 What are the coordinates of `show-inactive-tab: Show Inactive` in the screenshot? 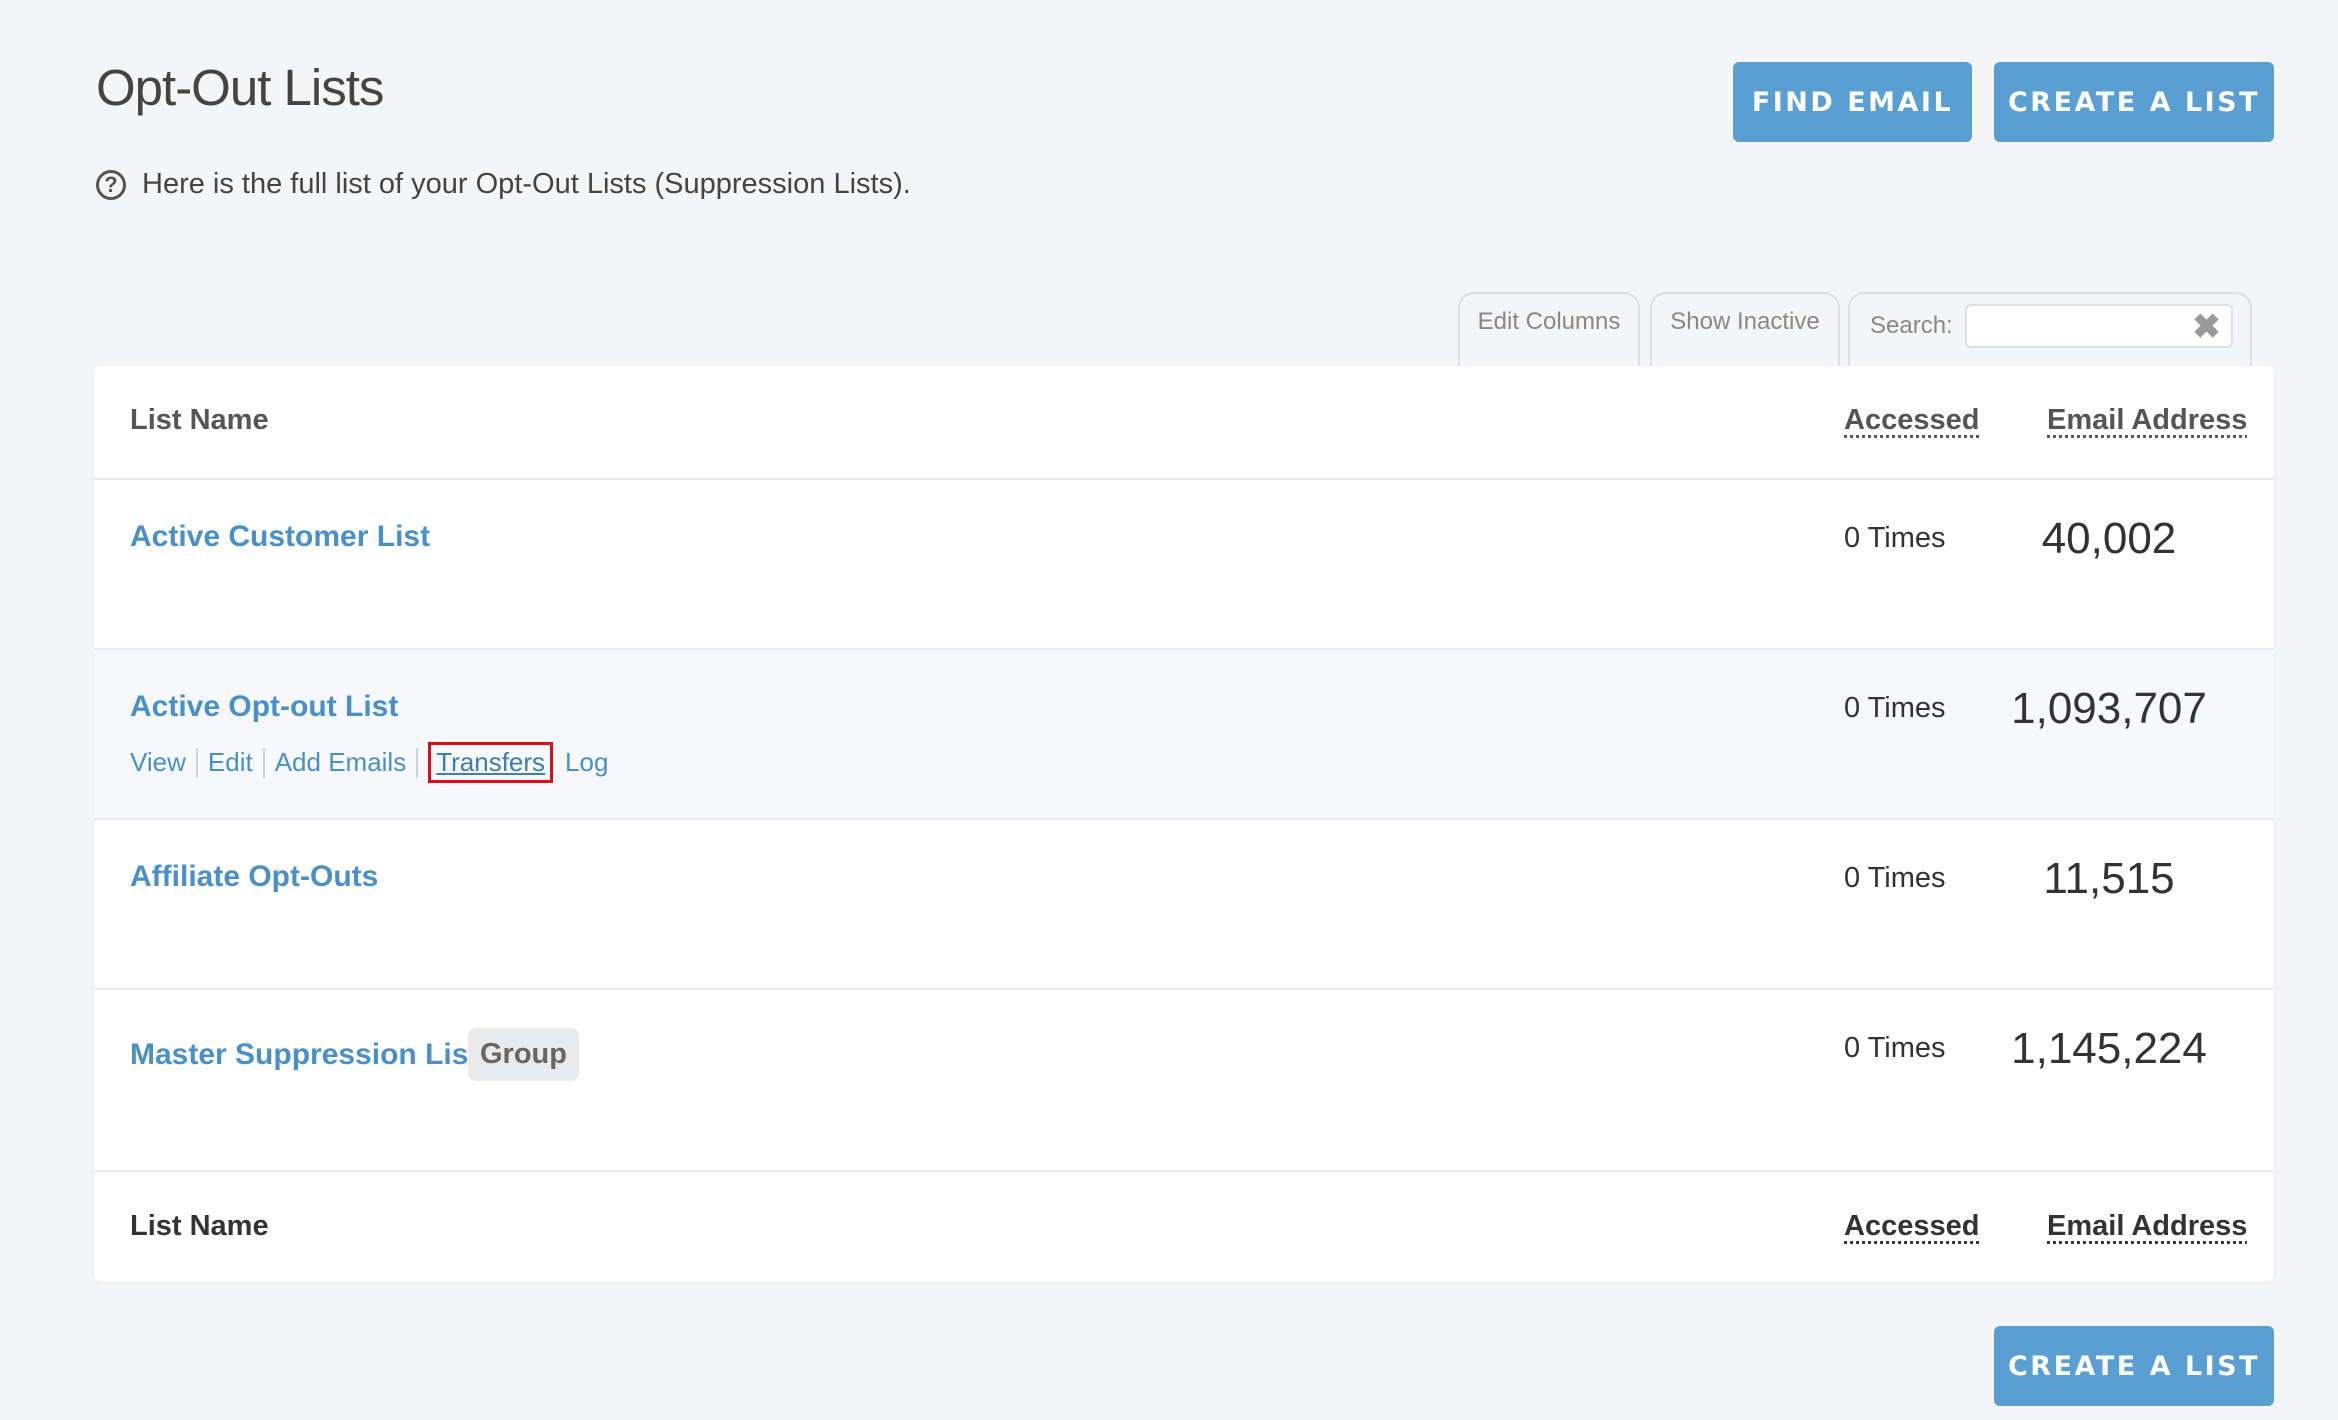 It's located at (1745, 331).